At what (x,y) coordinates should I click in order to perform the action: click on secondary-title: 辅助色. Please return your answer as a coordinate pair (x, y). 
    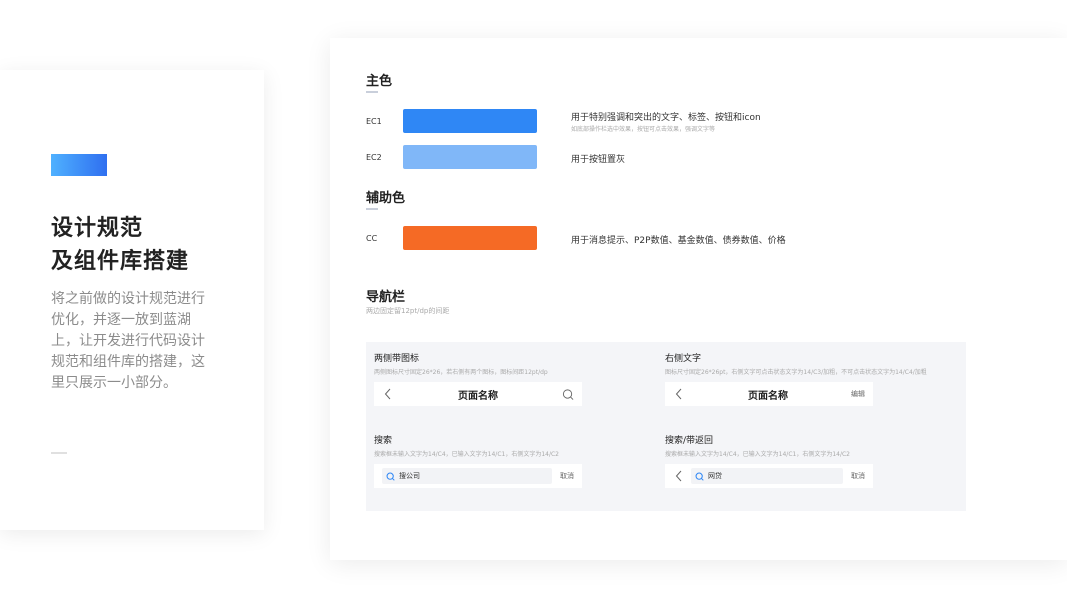
    Looking at the image, I should click on (386, 198).